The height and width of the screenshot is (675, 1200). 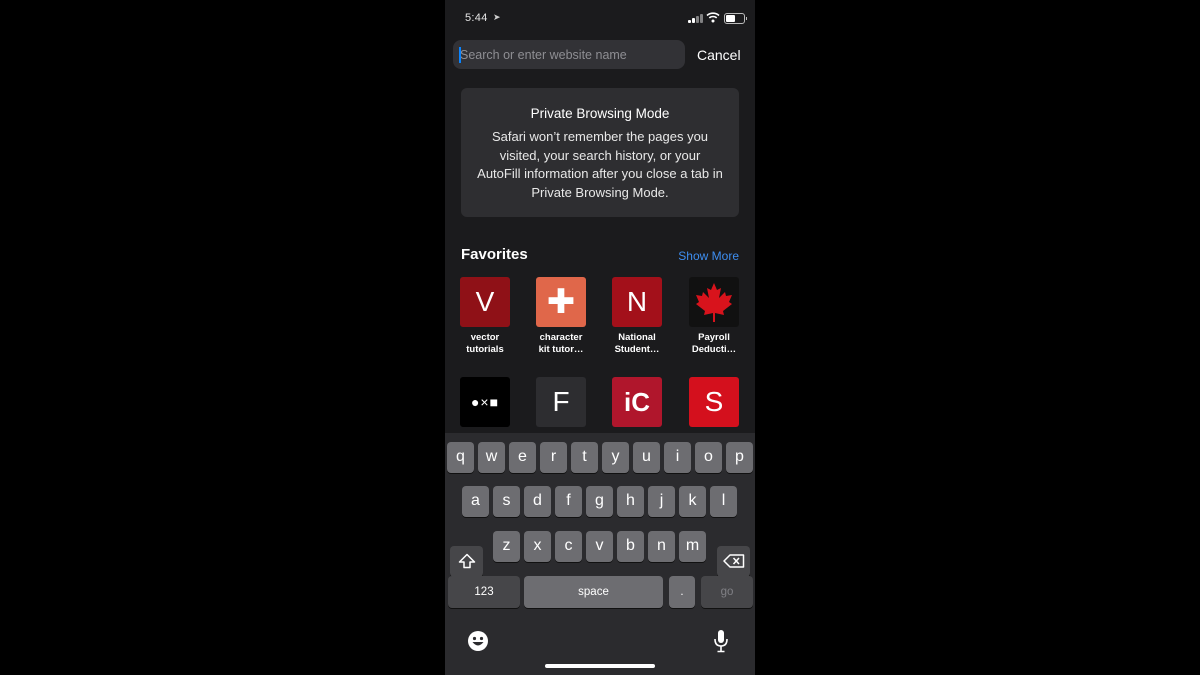 I want to click on shift-key, so click(x=466, y=561).